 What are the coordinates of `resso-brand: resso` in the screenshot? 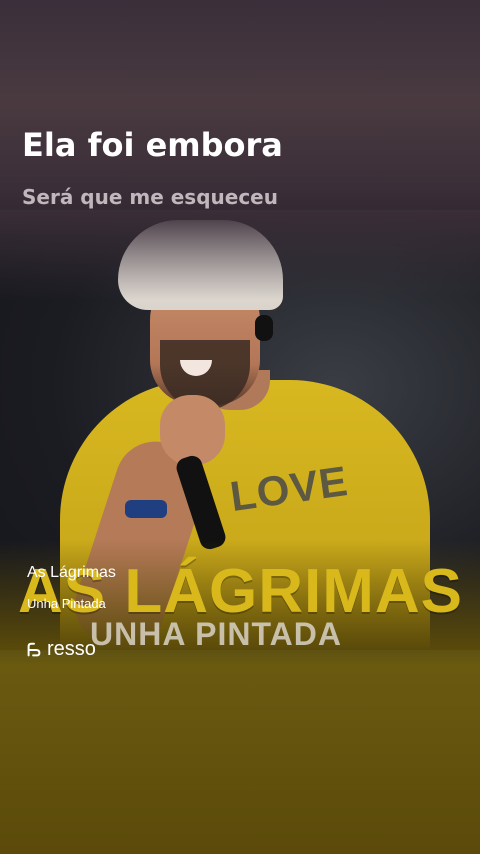 It's located at (60, 649).